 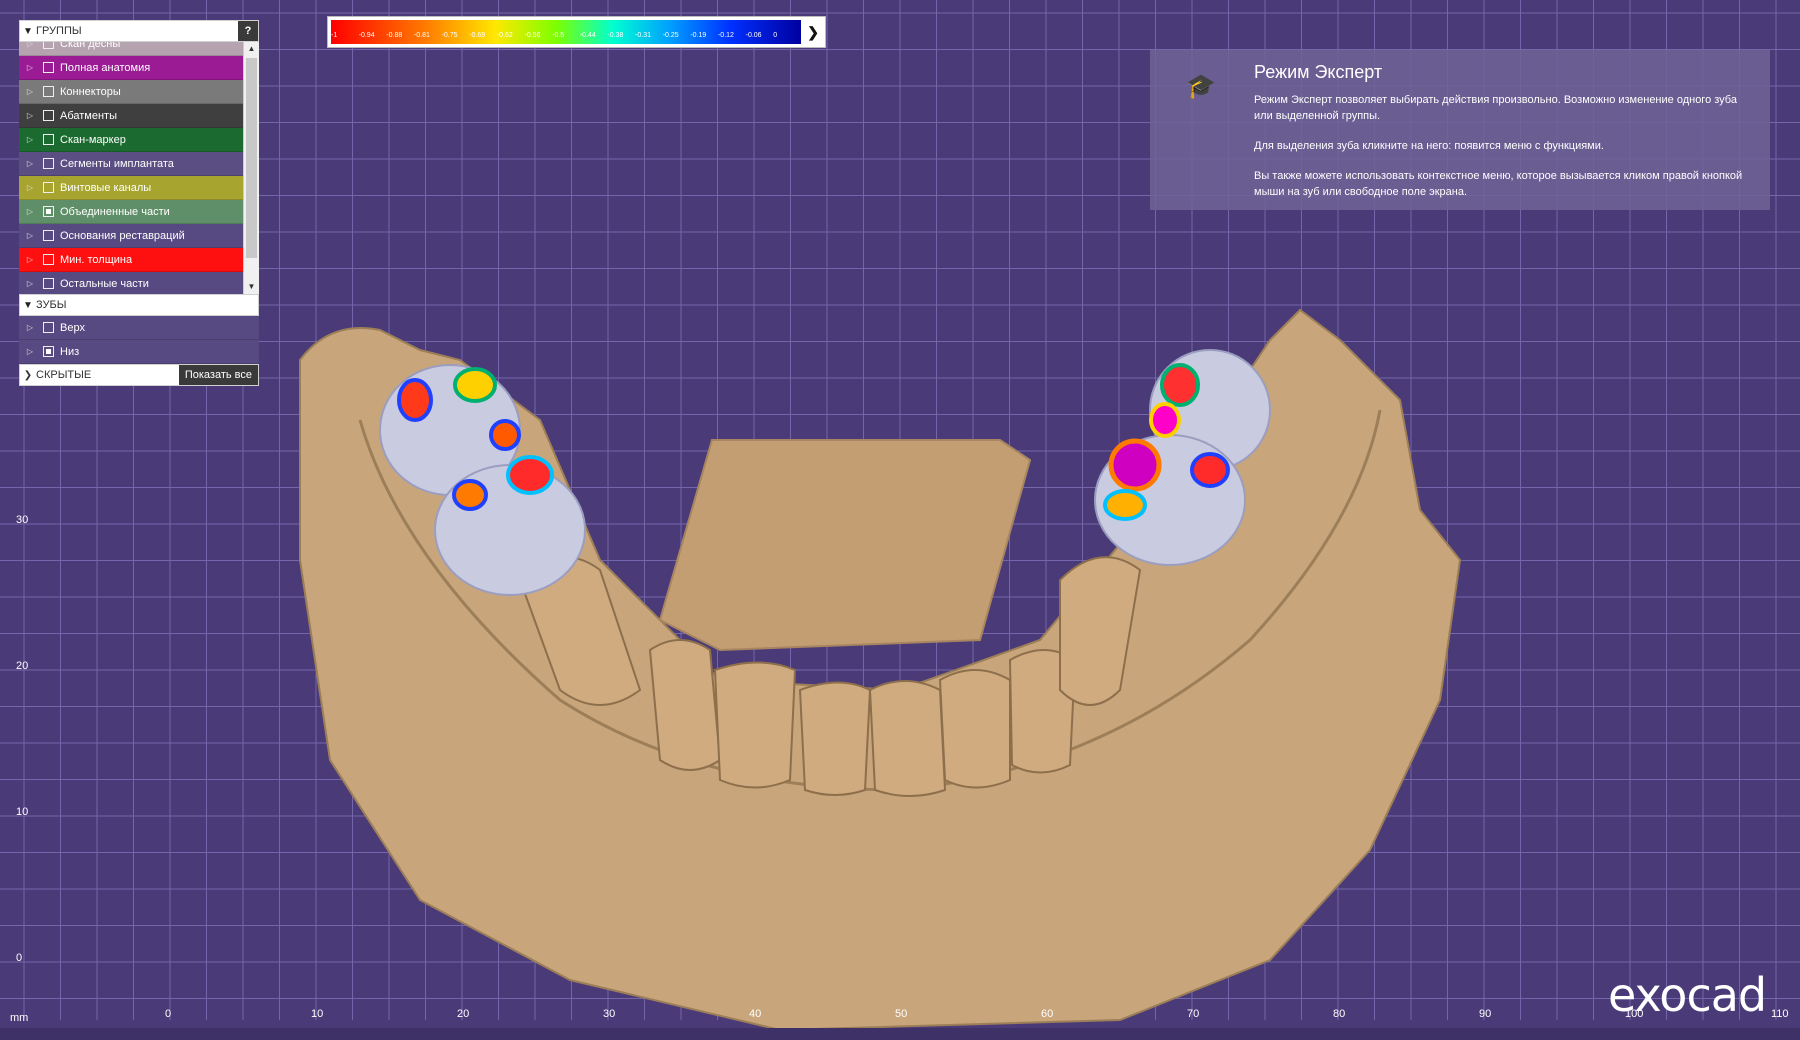 What do you see at coordinates (105, 67) in the screenshot?
I see `group-label: Полная анатомия` at bounding box center [105, 67].